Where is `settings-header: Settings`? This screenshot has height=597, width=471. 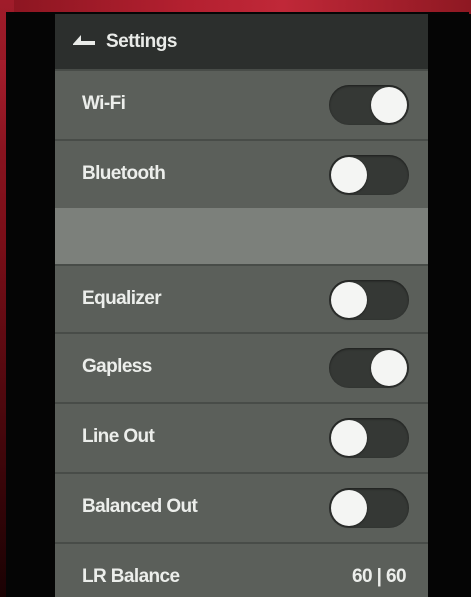
settings-header: Settings is located at coordinates (241, 41).